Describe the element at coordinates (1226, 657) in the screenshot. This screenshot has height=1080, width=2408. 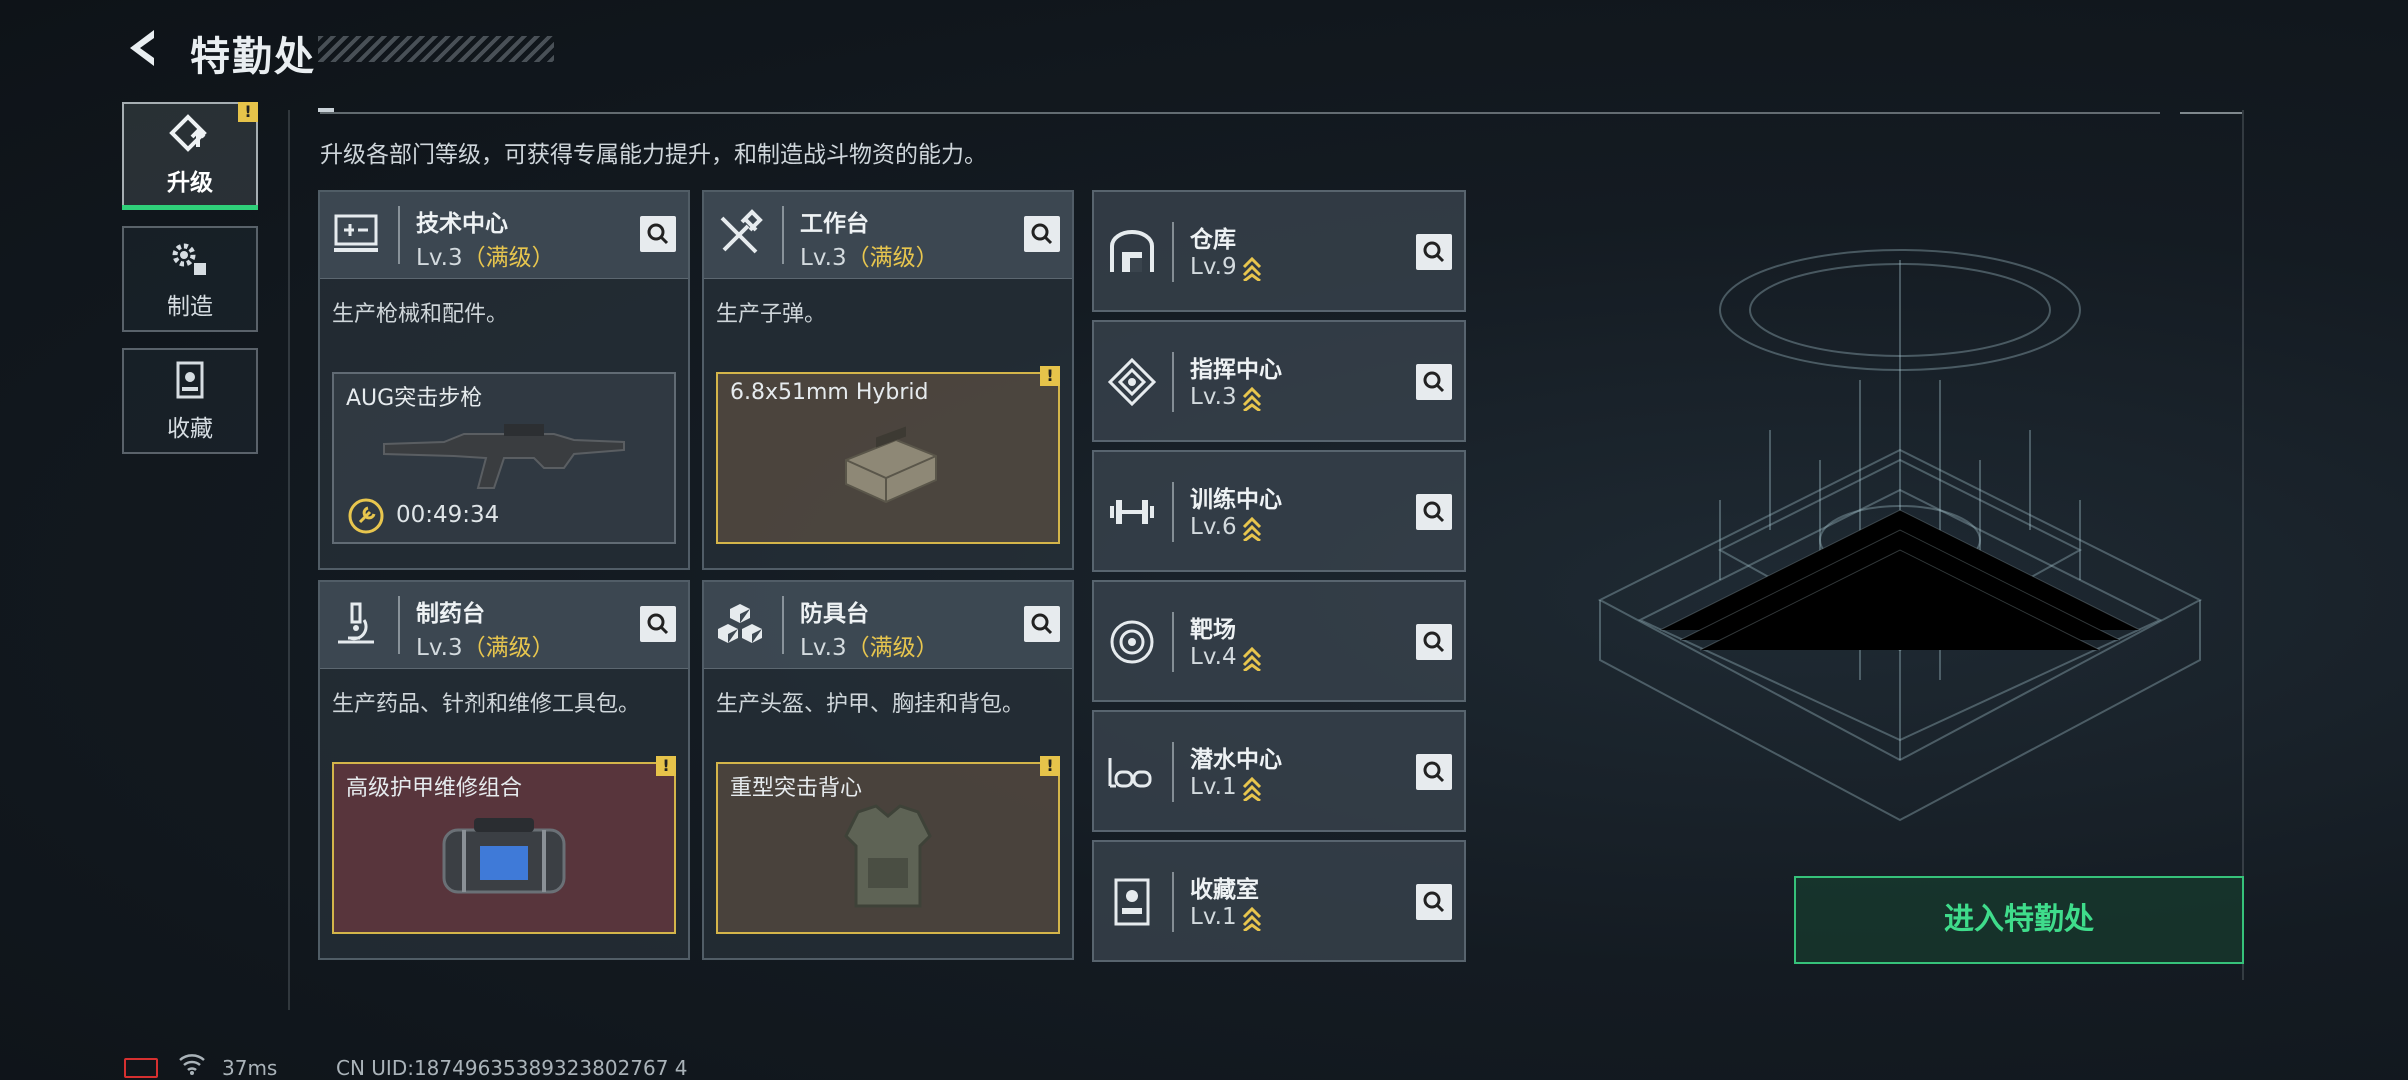
I see `facility-level: Lv.4` at that location.